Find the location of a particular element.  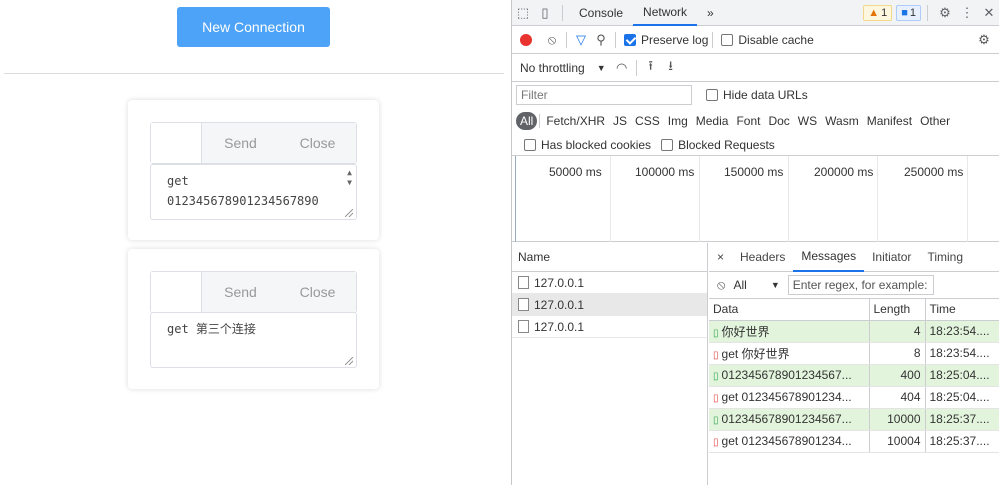

clear-icon: ⦸ is located at coordinates (552, 40).